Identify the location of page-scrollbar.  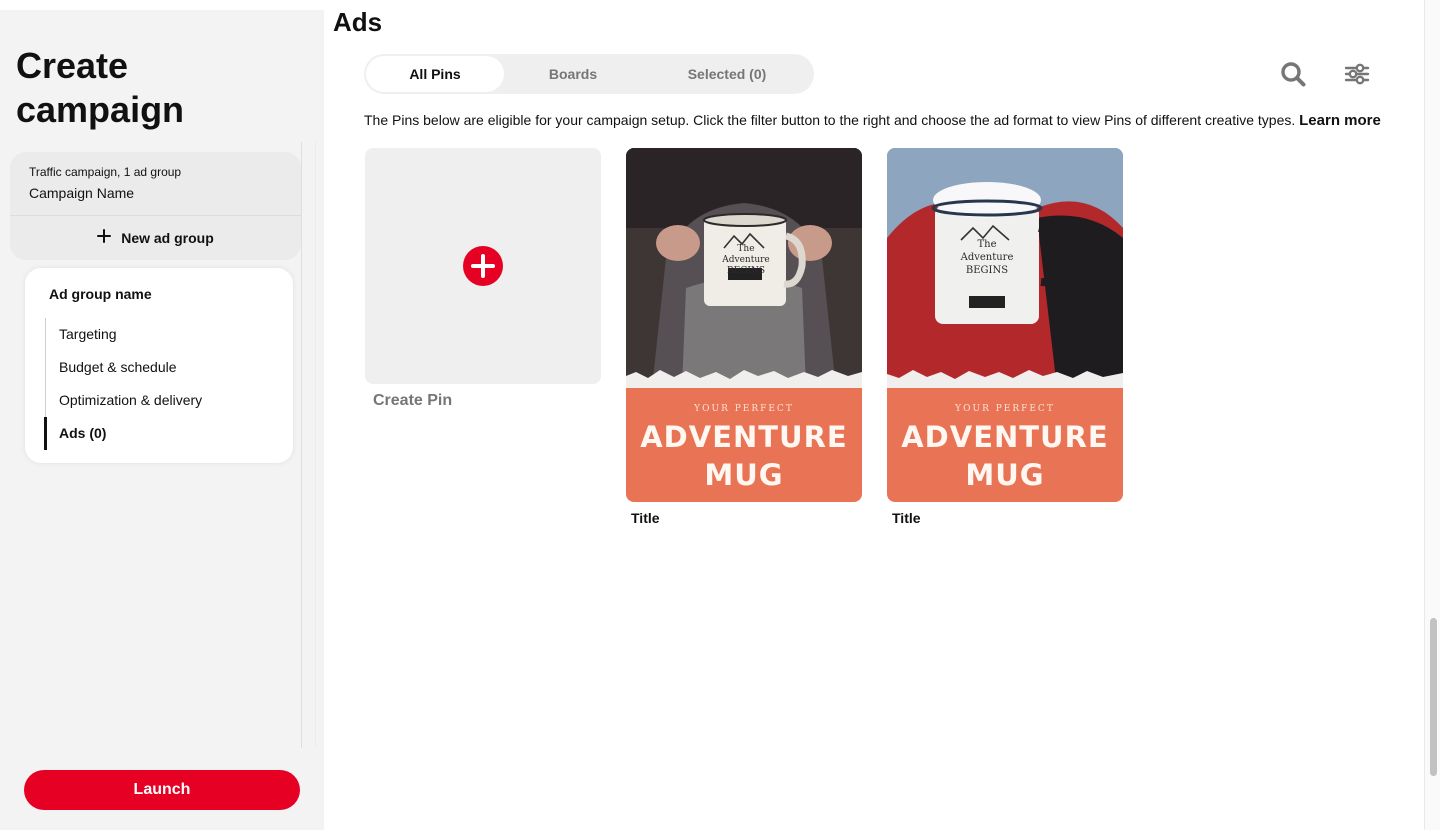
(1432, 415).